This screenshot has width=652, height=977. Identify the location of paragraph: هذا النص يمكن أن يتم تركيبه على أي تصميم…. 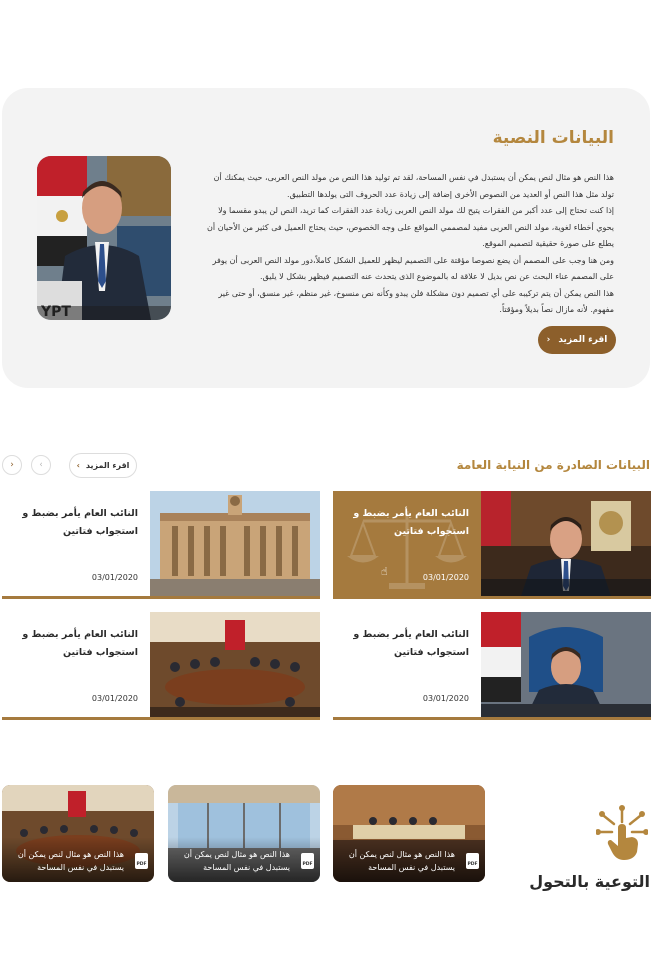
(416, 301).